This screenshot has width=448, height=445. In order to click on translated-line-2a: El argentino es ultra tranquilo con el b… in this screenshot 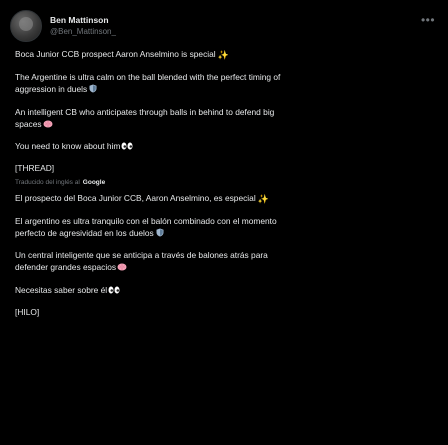, I will do `click(146, 220)`.